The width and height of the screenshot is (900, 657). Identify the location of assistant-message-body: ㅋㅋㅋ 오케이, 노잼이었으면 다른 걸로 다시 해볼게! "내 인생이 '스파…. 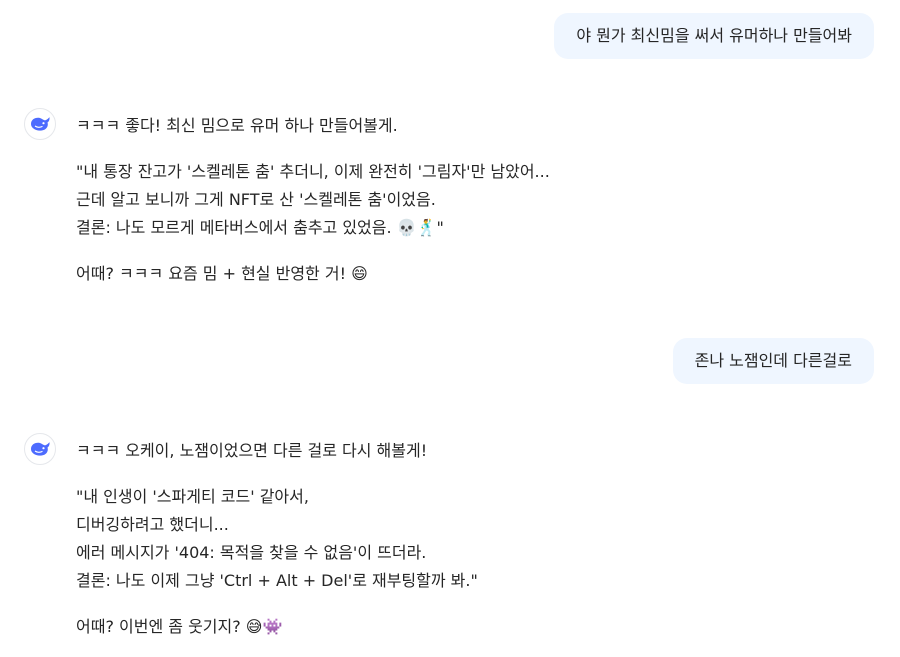
(277, 539).